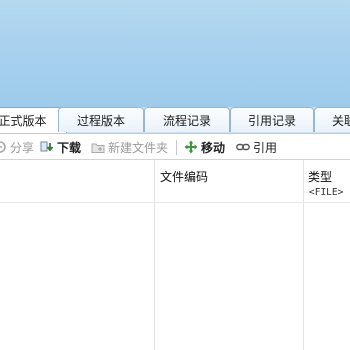 The width and height of the screenshot is (350, 350). I want to click on tab-reference-record: 引用记录, so click(272, 119).